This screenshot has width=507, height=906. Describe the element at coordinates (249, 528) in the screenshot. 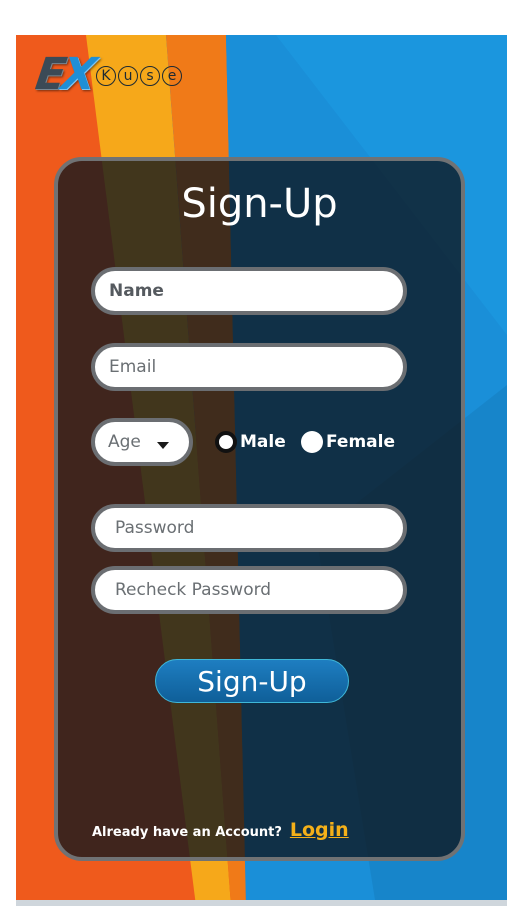

I see `password-input: Password` at that location.